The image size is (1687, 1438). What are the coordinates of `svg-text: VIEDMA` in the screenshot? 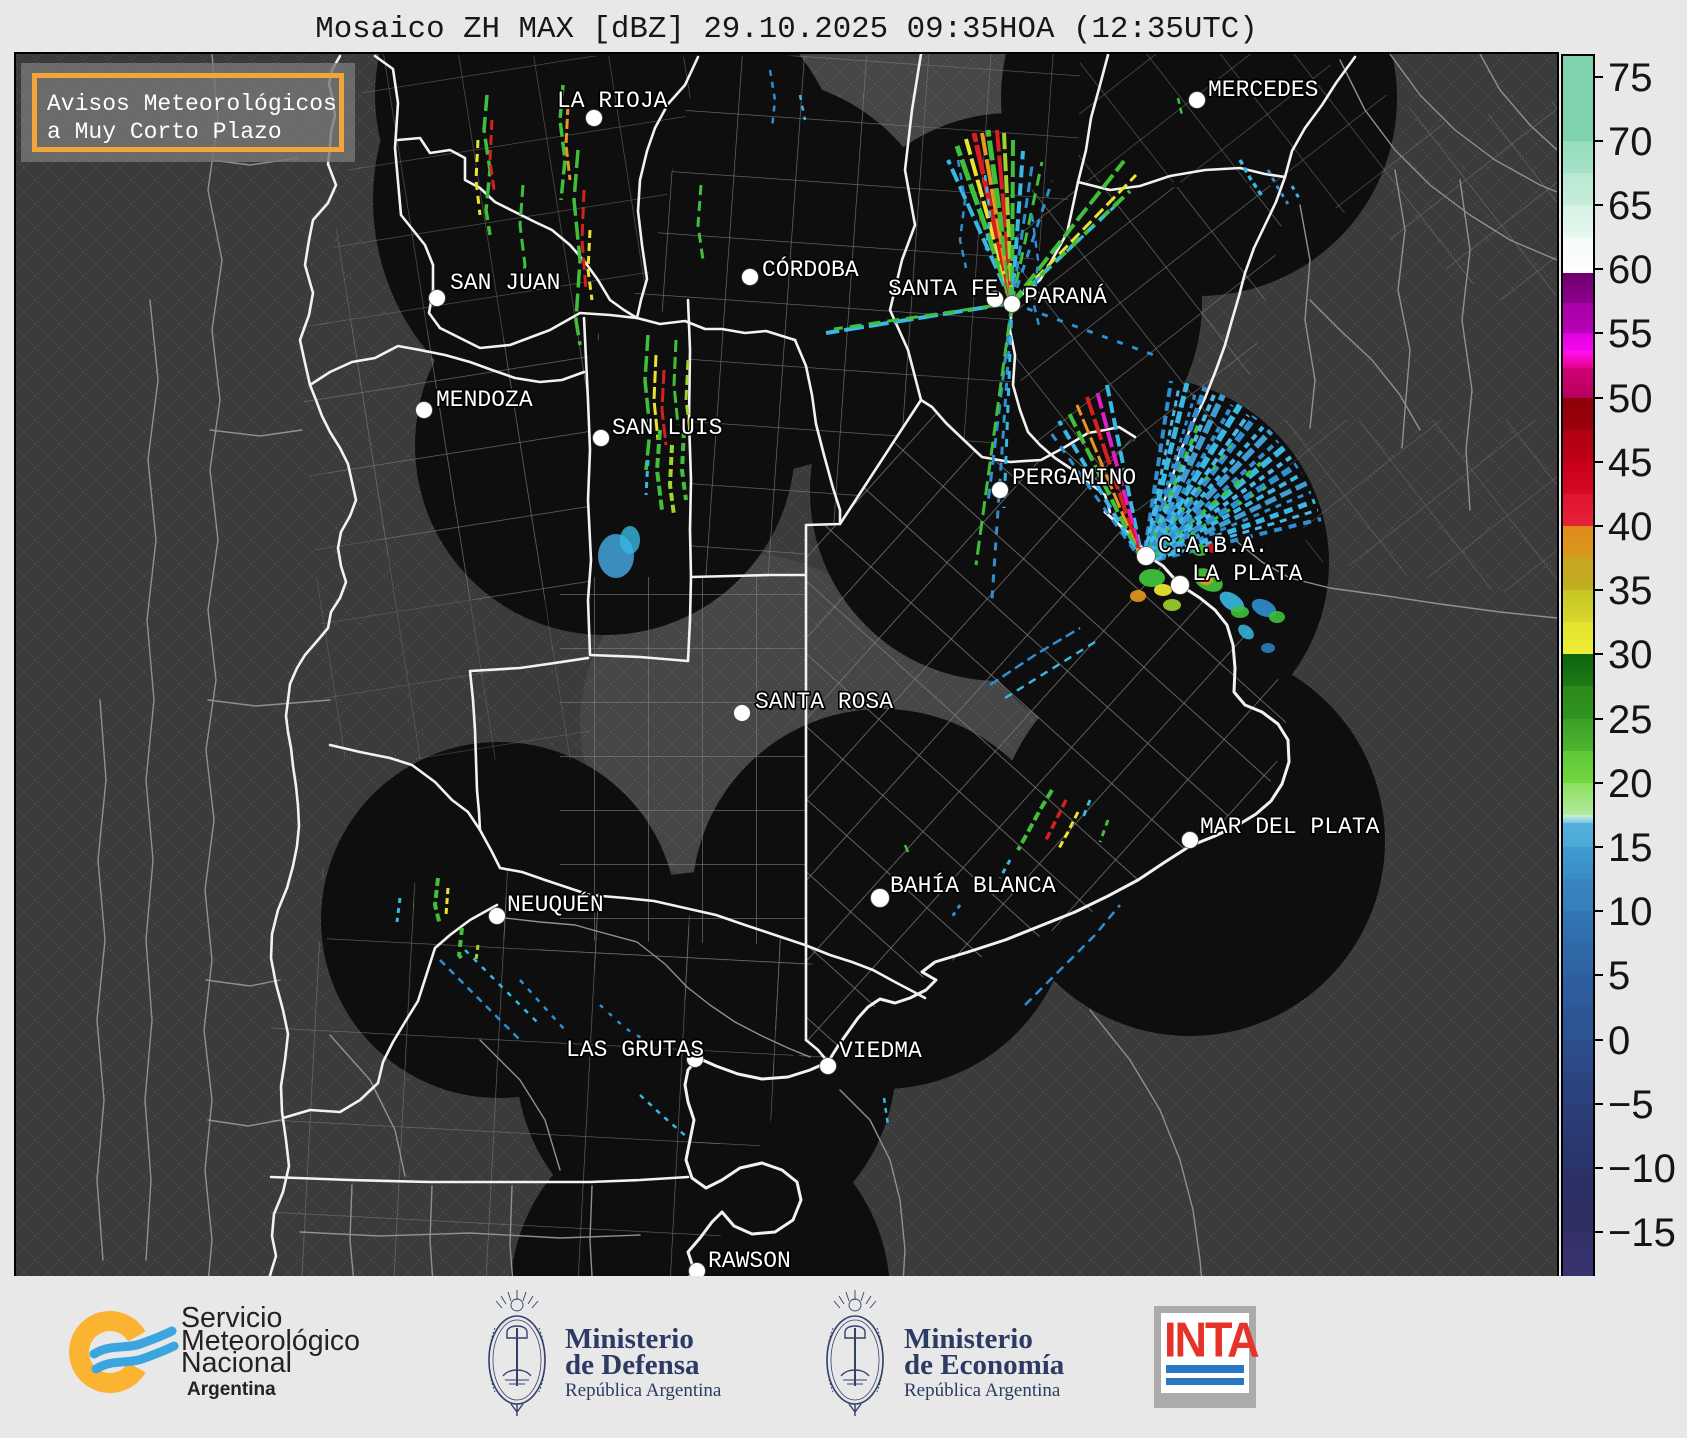 It's located at (880, 1051).